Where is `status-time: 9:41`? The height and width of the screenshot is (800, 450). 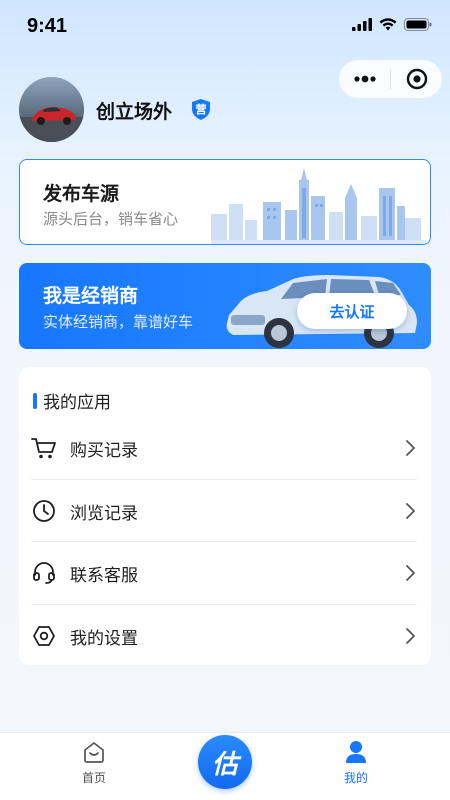 status-time: 9:41 is located at coordinates (47, 26).